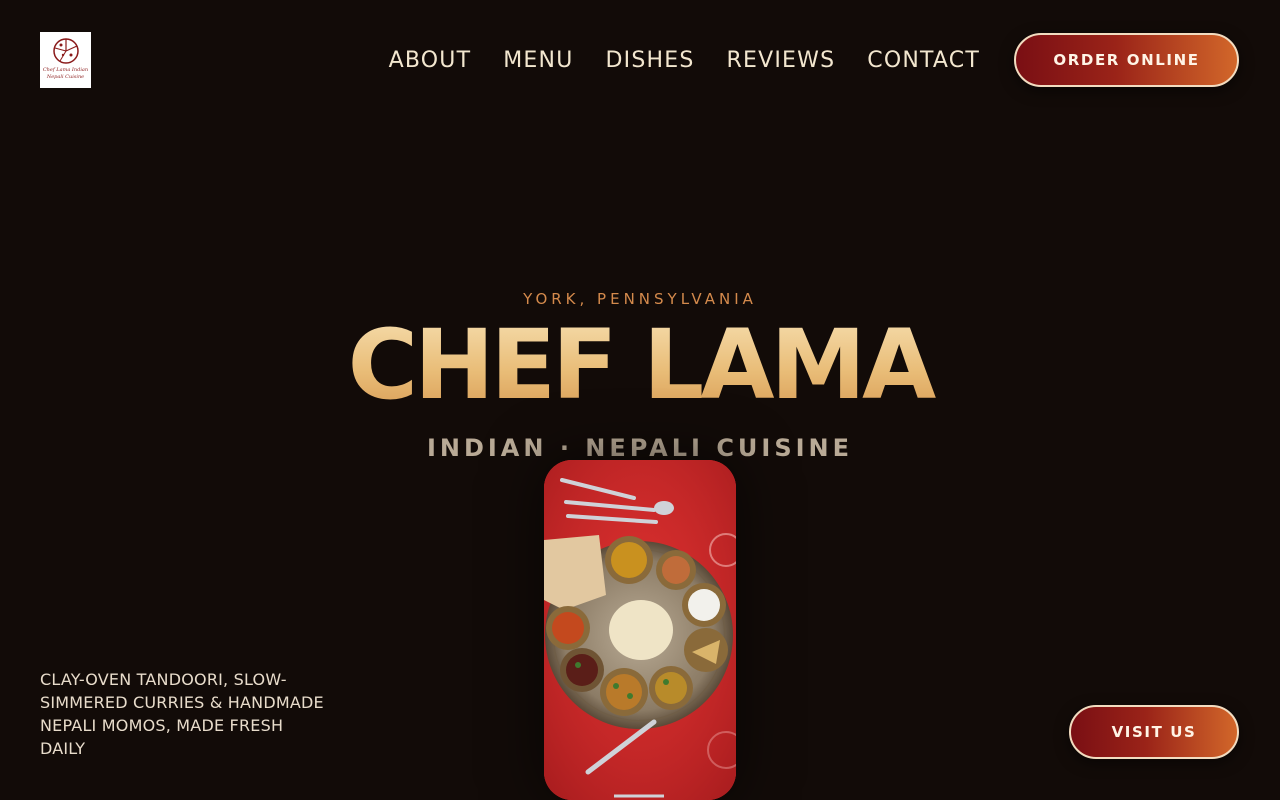 The image size is (1280, 800). I want to click on nav-link-reviews: REVIEWS, so click(781, 60).